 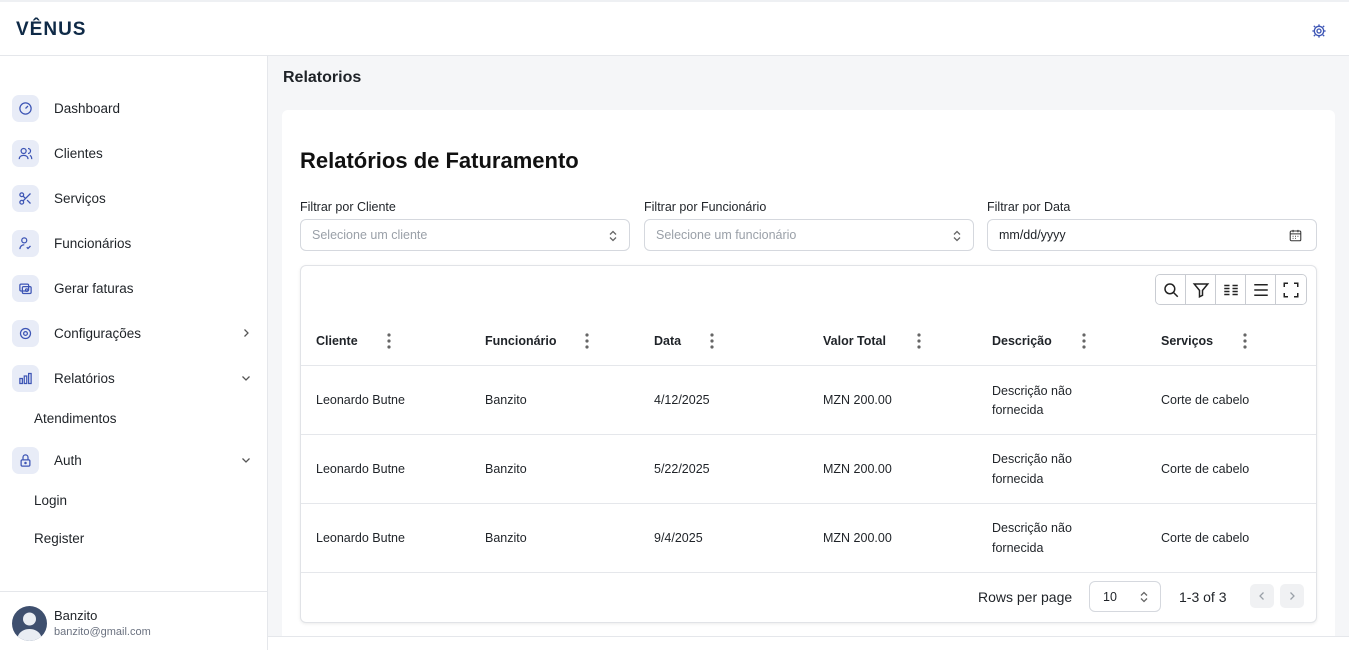 I want to click on lock-icon, so click(x=25, y=460).